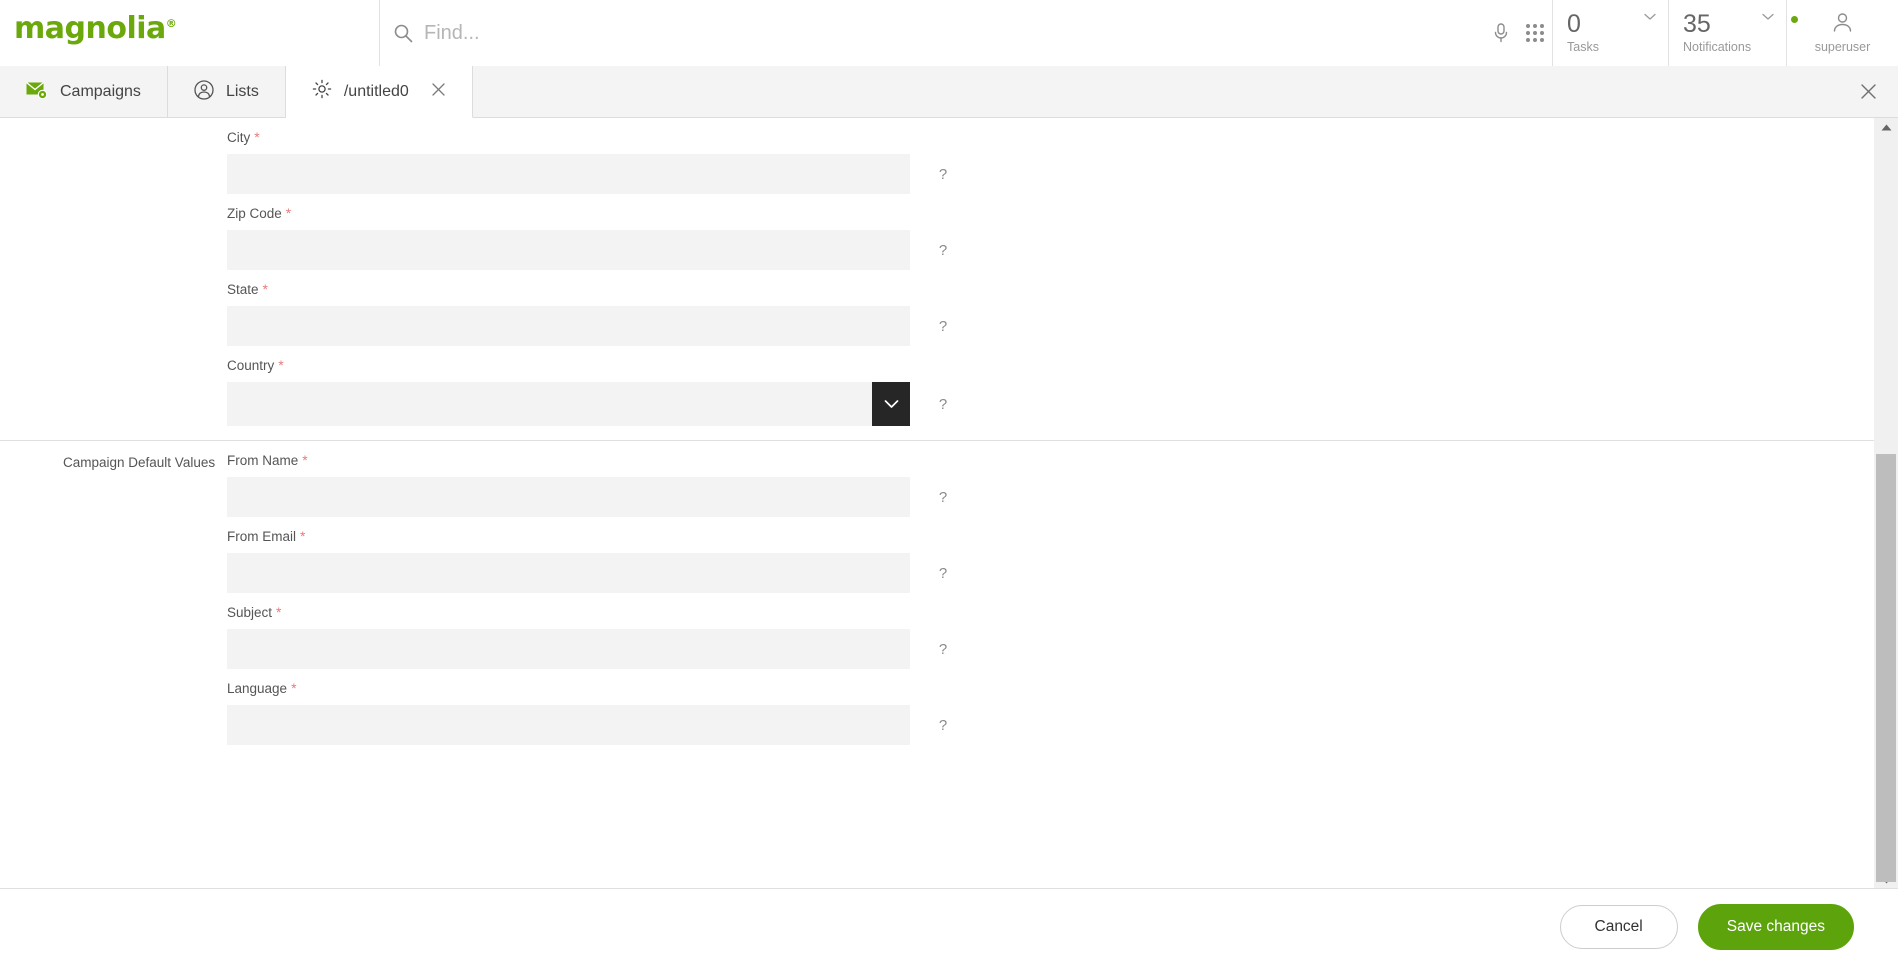 This screenshot has height=965, width=1898. I want to click on cancel-button: Cancel, so click(1618, 927).